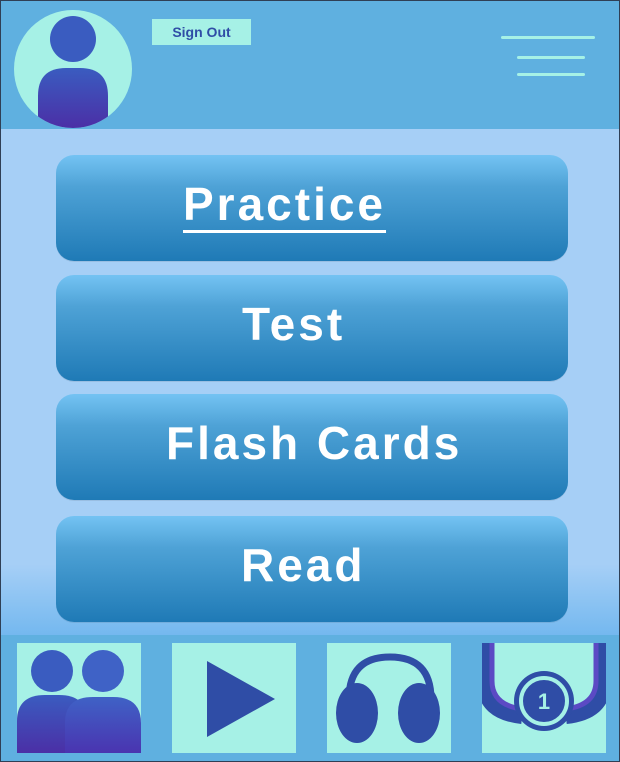  What do you see at coordinates (303, 565) in the screenshot?
I see `read-label: Read` at bounding box center [303, 565].